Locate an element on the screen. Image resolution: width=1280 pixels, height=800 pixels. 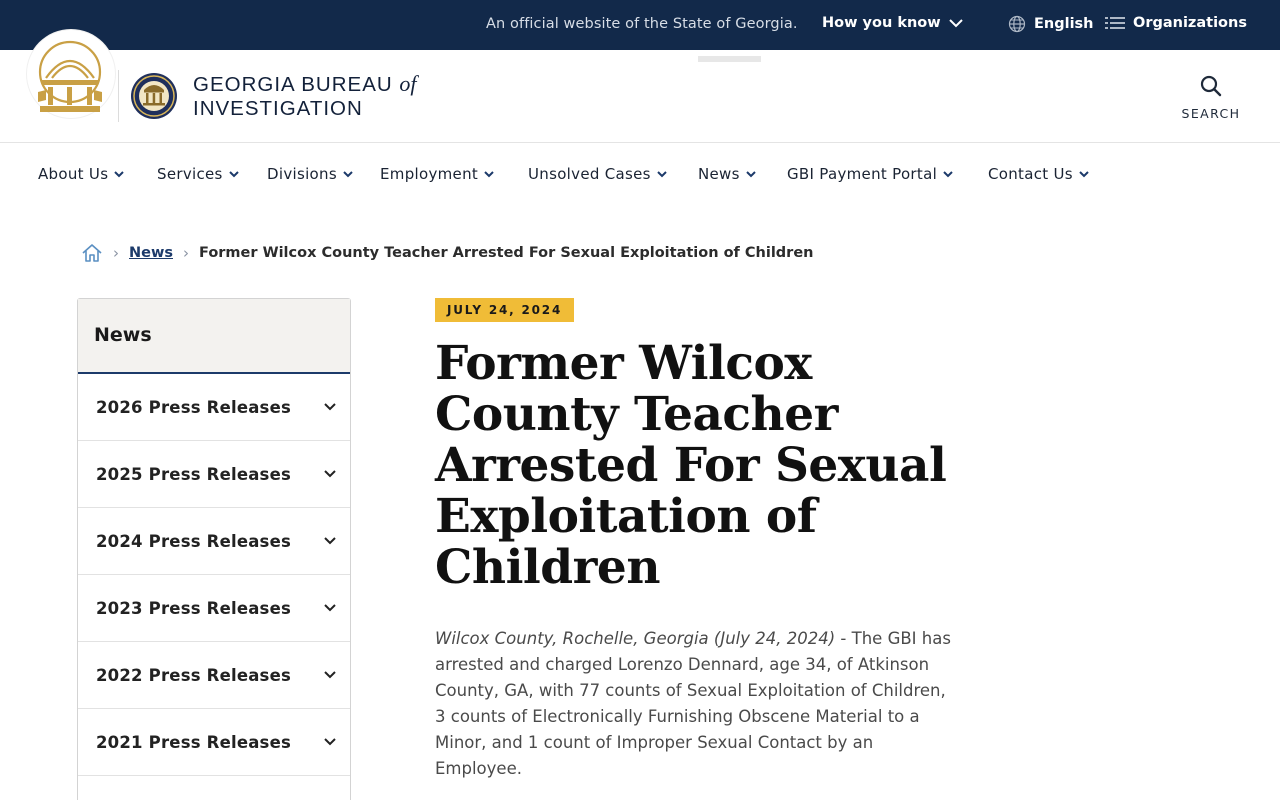
search-icon is located at coordinates (1211, 86).